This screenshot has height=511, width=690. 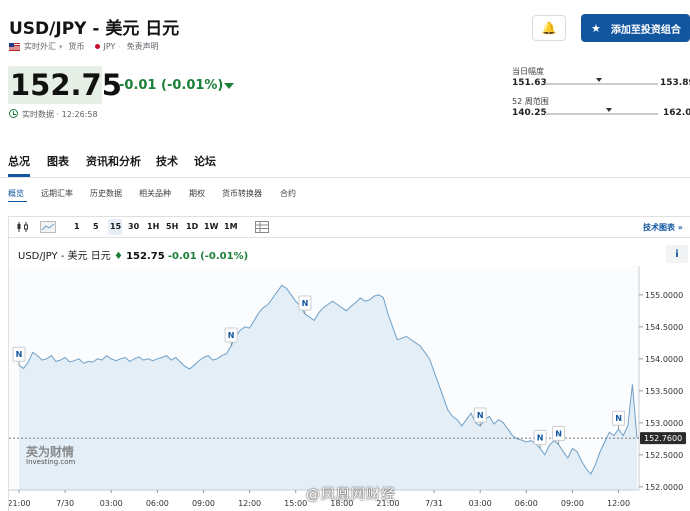 What do you see at coordinates (167, 161) in the screenshot?
I see `tab-technical: 技术` at bounding box center [167, 161].